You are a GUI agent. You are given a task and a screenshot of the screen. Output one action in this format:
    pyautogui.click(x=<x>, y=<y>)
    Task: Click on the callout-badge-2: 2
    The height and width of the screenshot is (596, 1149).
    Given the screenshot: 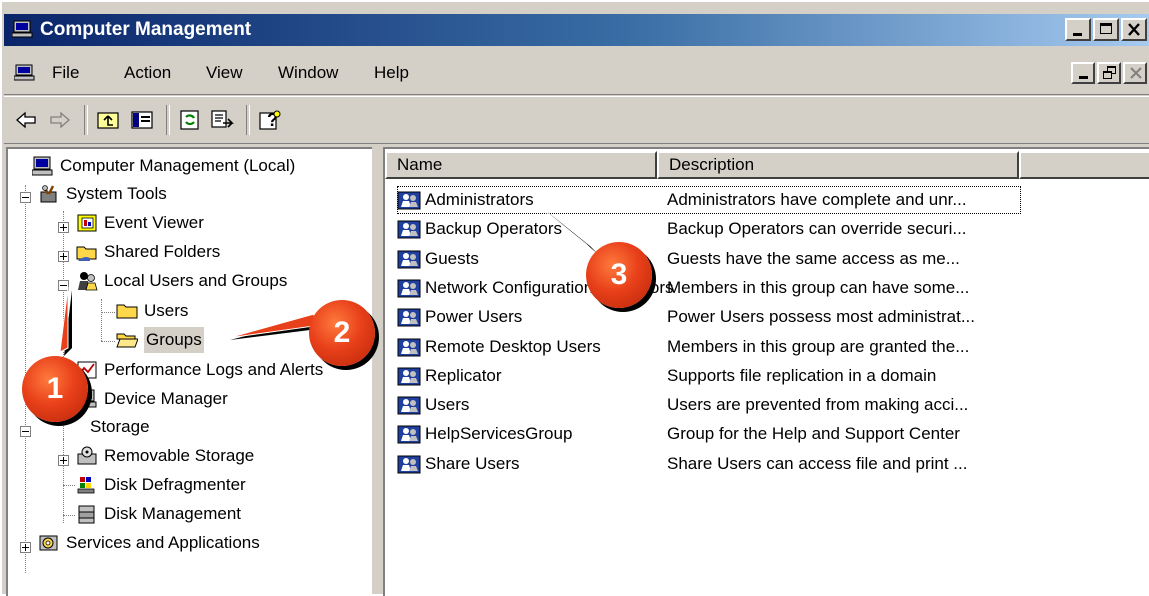 What is the action you would take?
    pyautogui.click(x=342, y=333)
    